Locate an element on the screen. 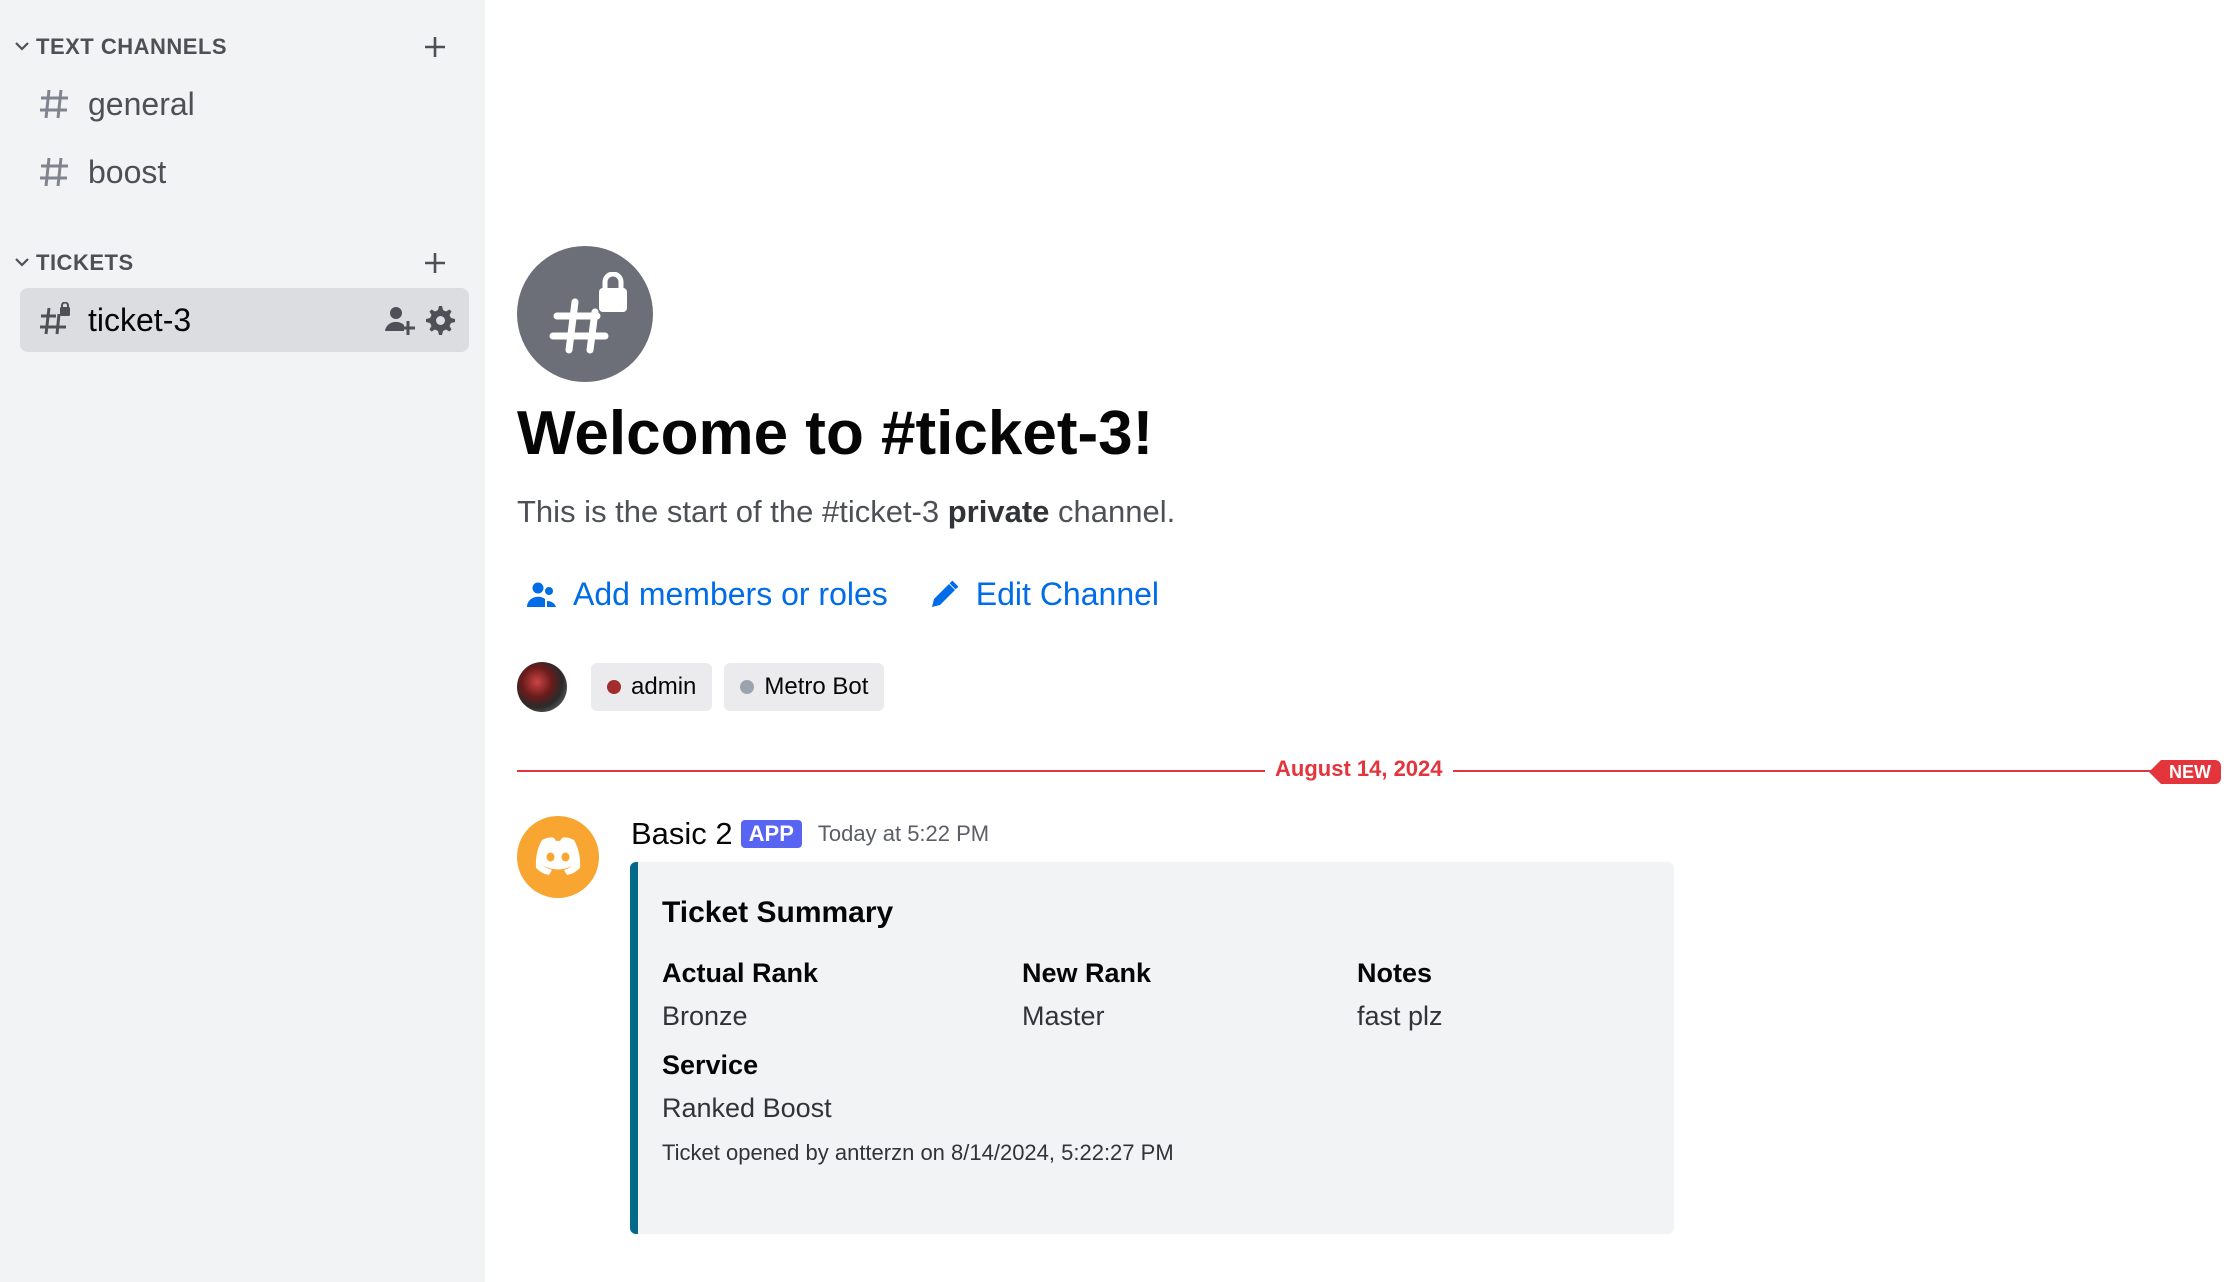 The width and height of the screenshot is (2234, 1282). welcome-actions: Add members or roles Edit Channel is located at coordinates (862, 594).